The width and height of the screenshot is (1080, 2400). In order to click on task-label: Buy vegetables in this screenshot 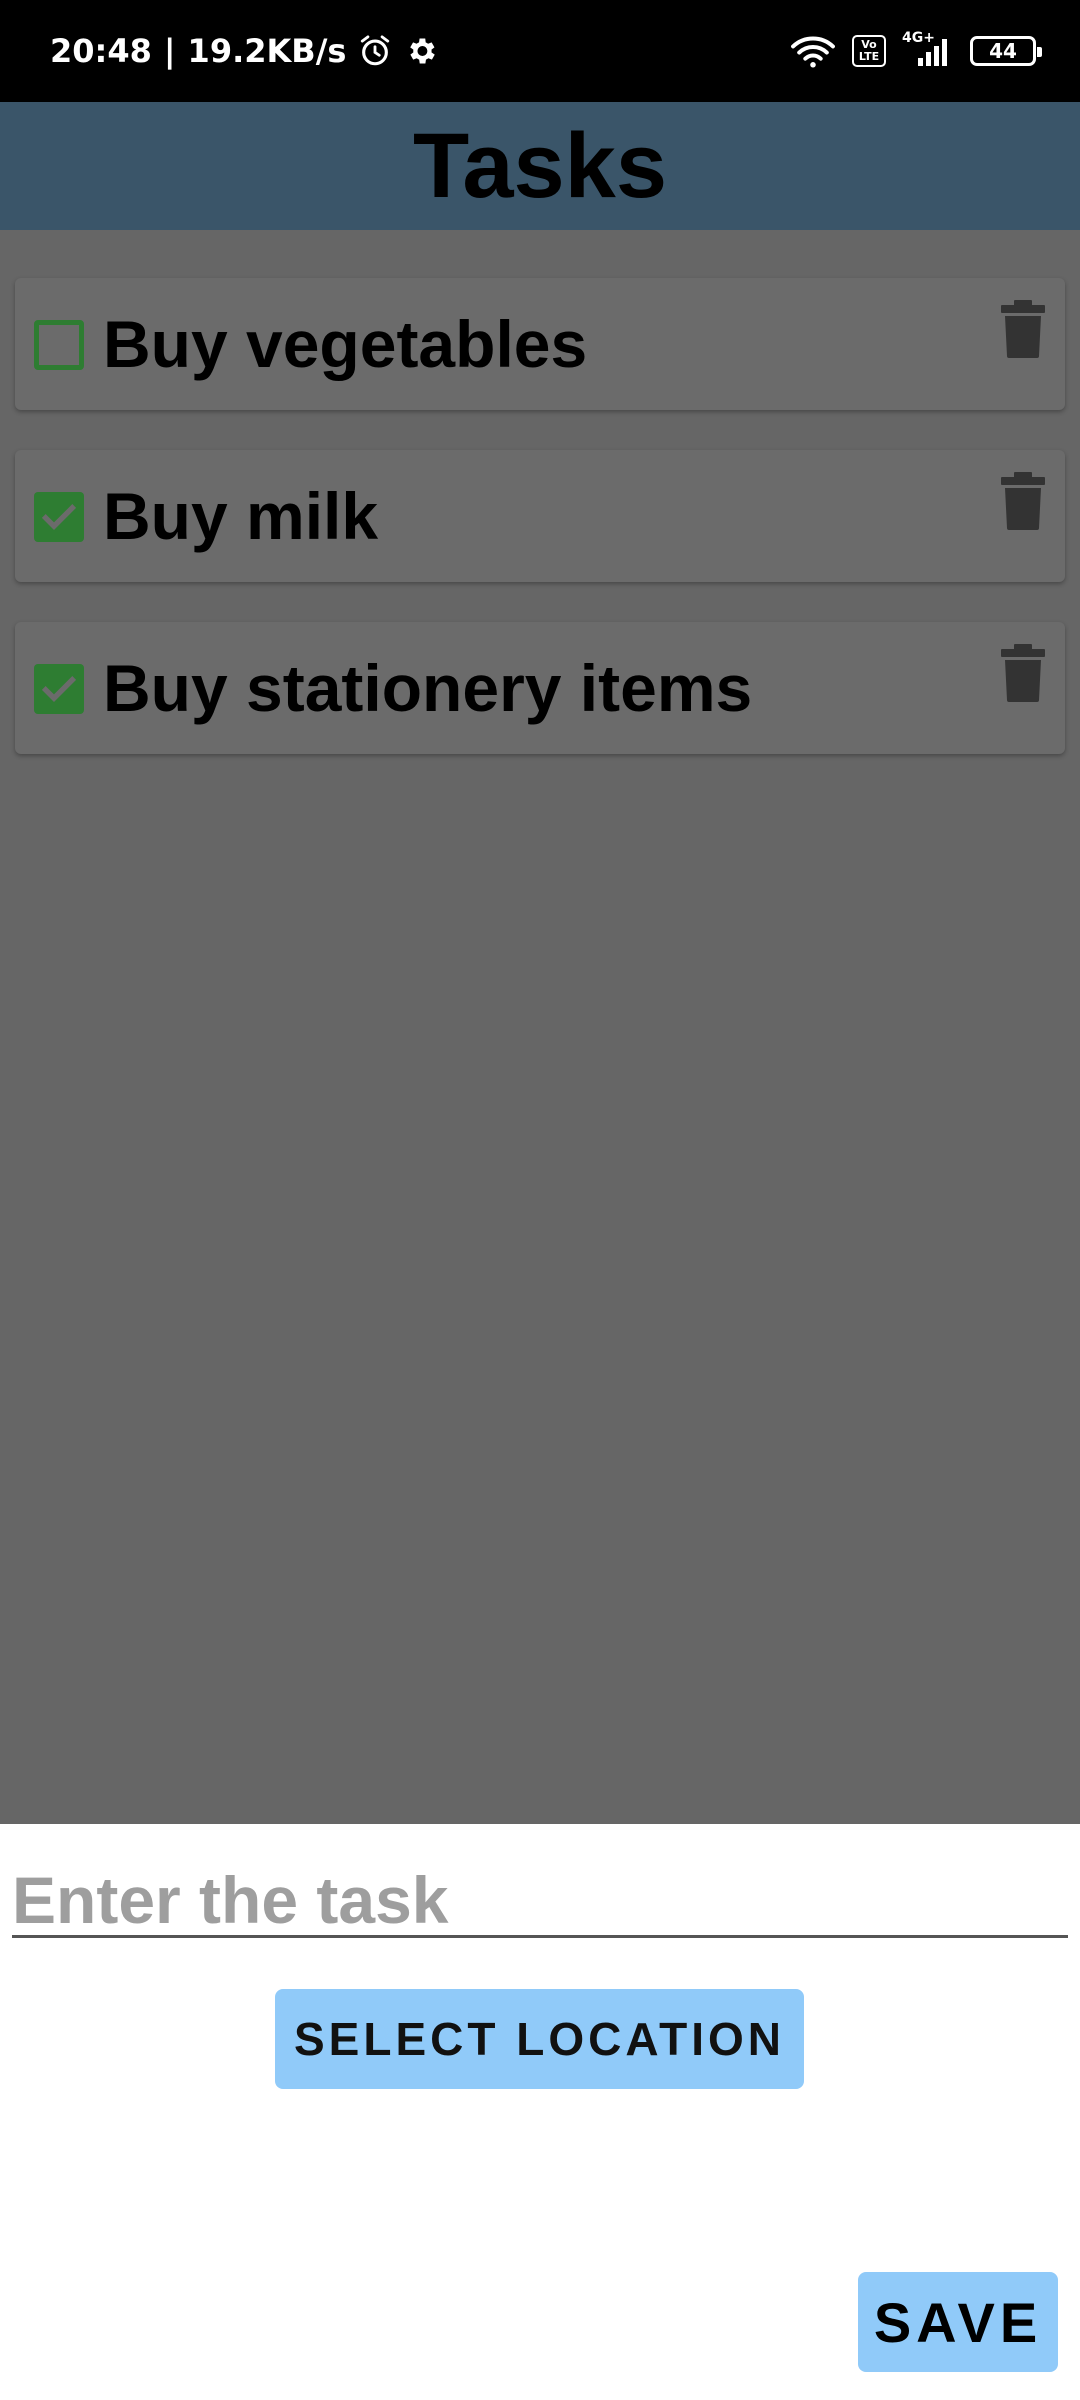, I will do `click(345, 344)`.